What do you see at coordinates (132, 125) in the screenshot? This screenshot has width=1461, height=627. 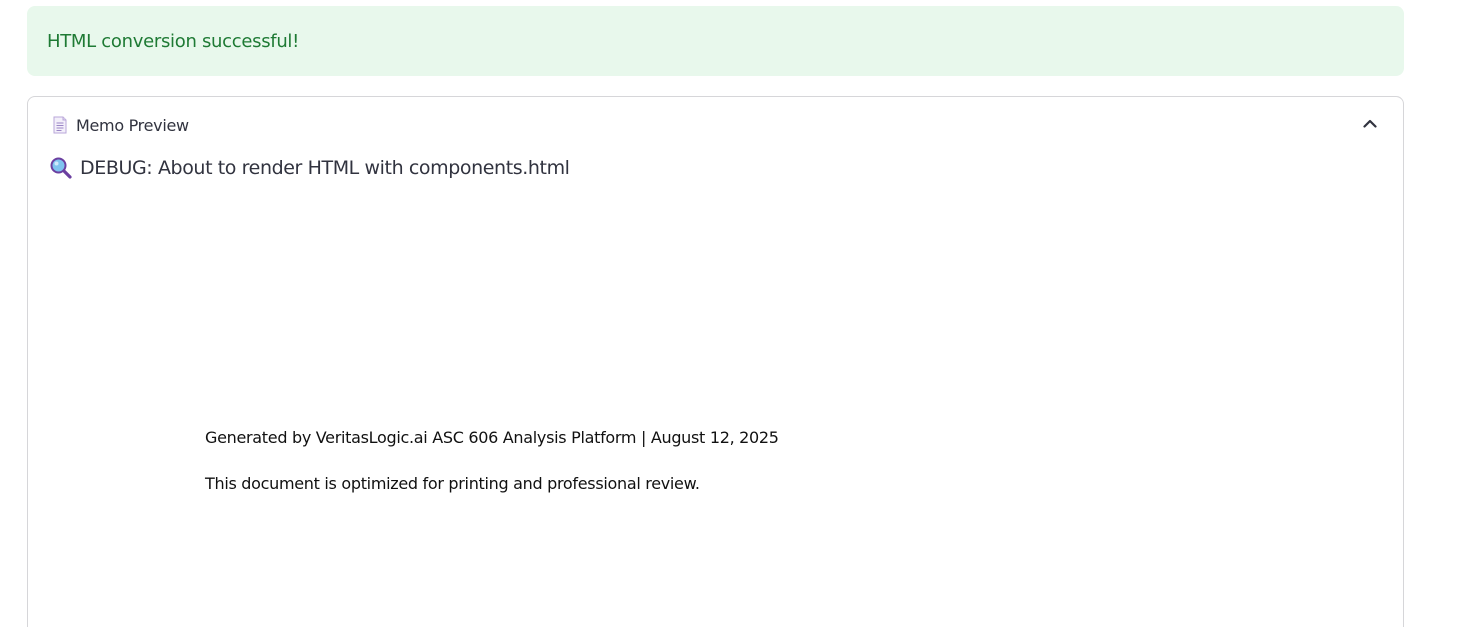 I see `expander-label: Memo Preview` at bounding box center [132, 125].